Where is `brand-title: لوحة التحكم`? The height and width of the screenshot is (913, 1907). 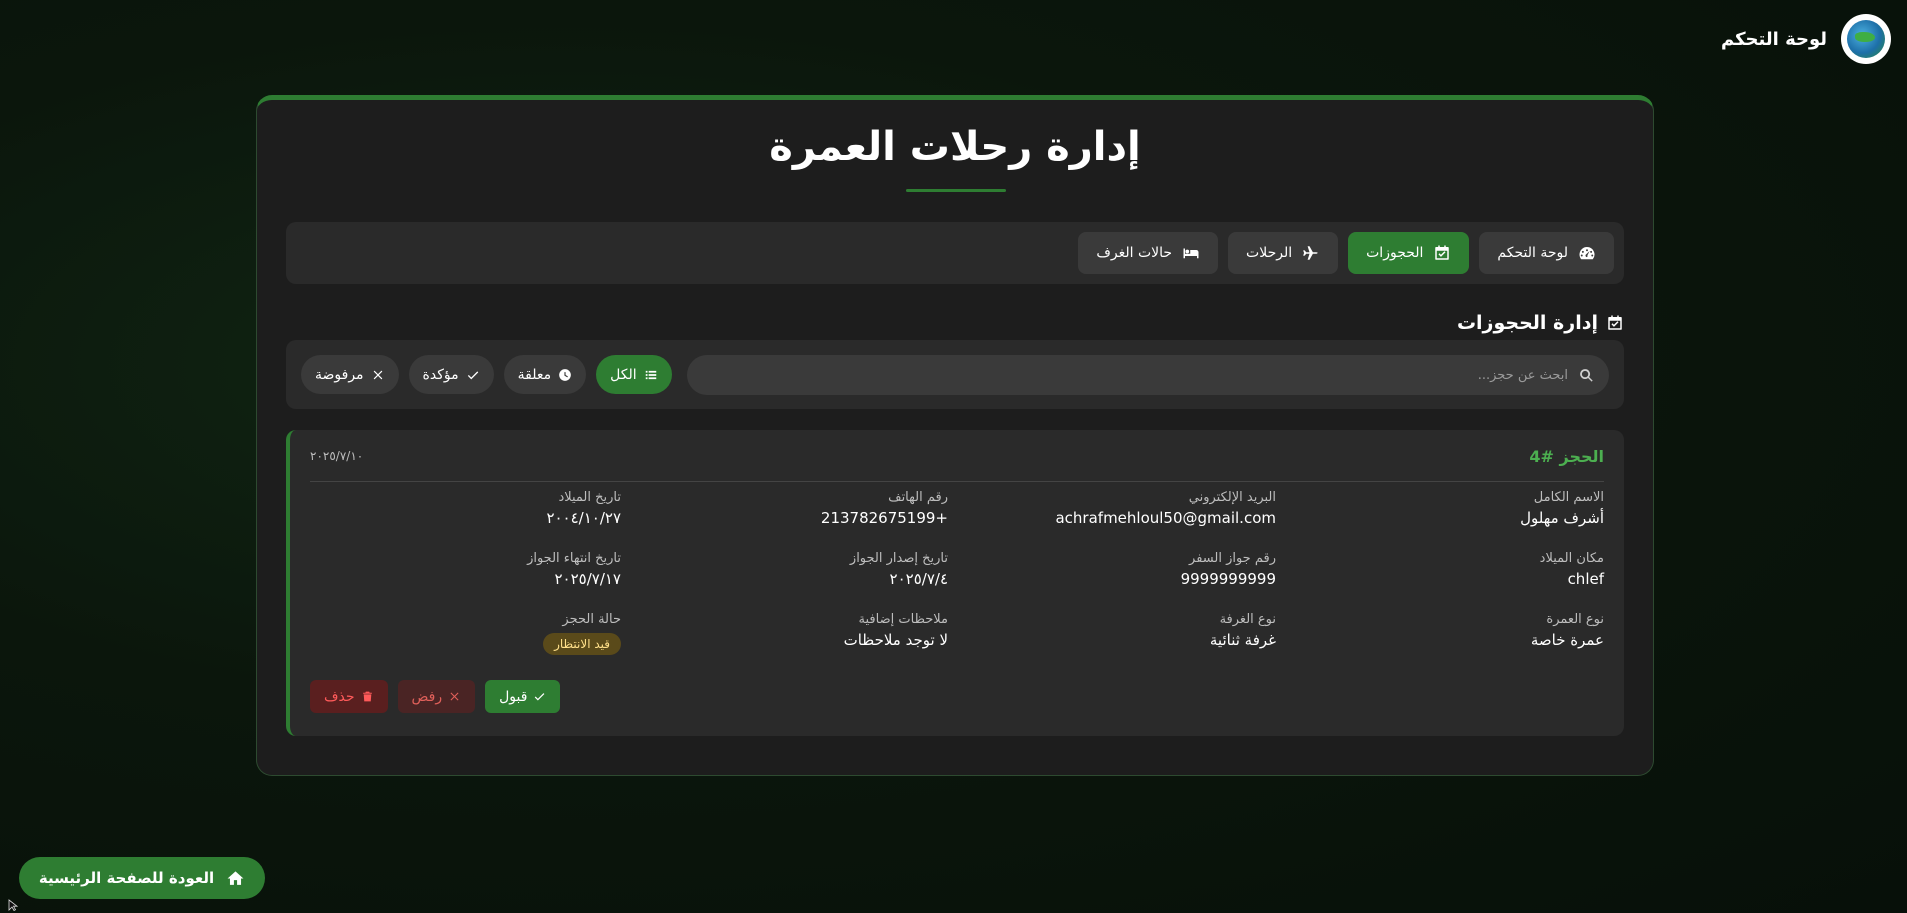
brand-title: لوحة التحكم is located at coordinates (1773, 39).